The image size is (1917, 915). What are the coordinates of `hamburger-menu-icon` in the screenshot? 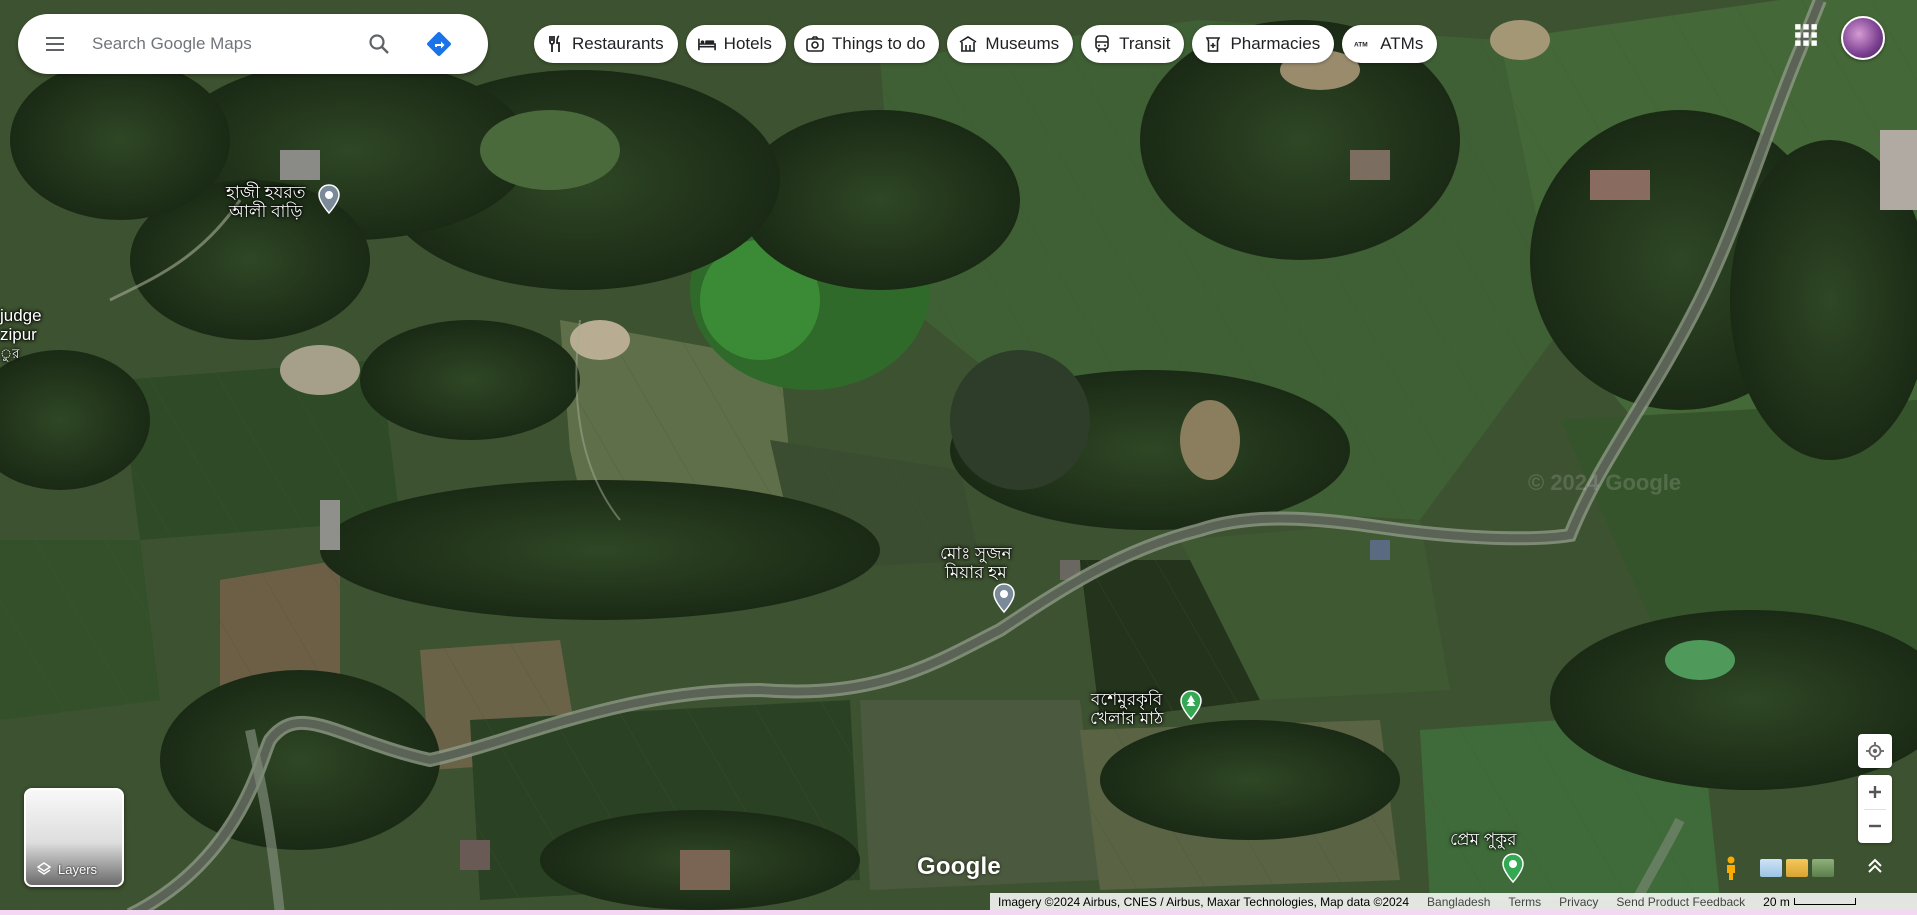 It's located at (55, 44).